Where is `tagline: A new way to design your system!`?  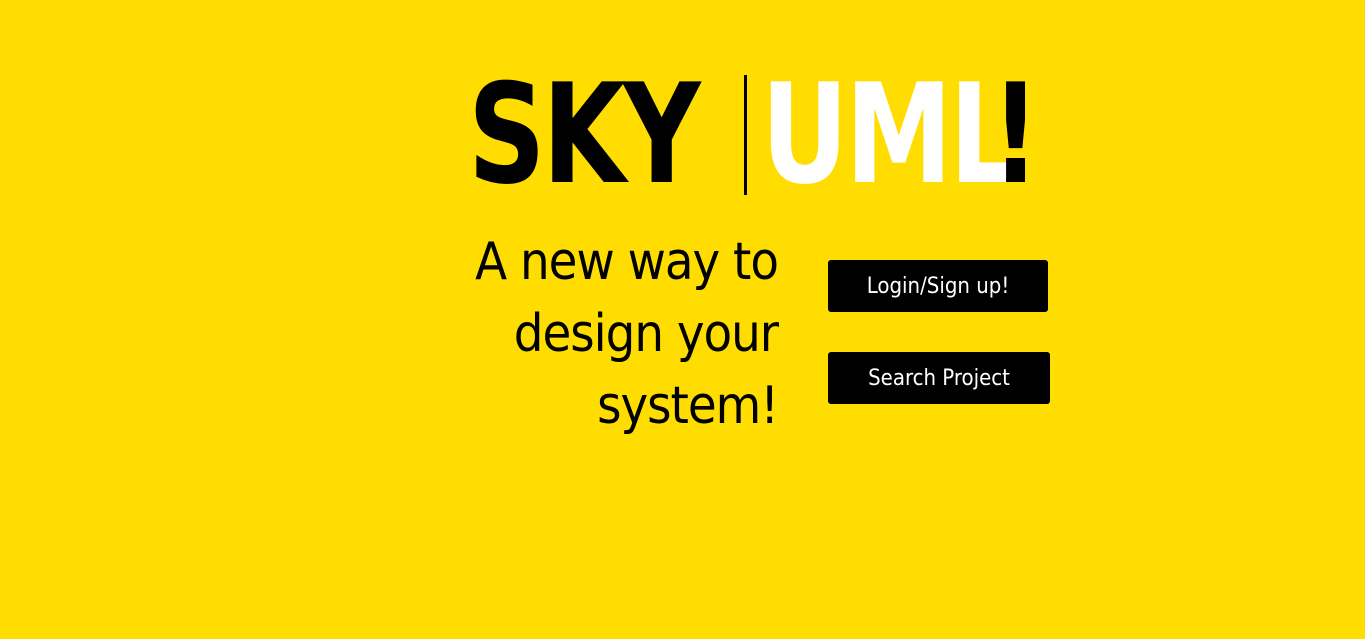 tagline: A new way to design your system! is located at coordinates (604, 334).